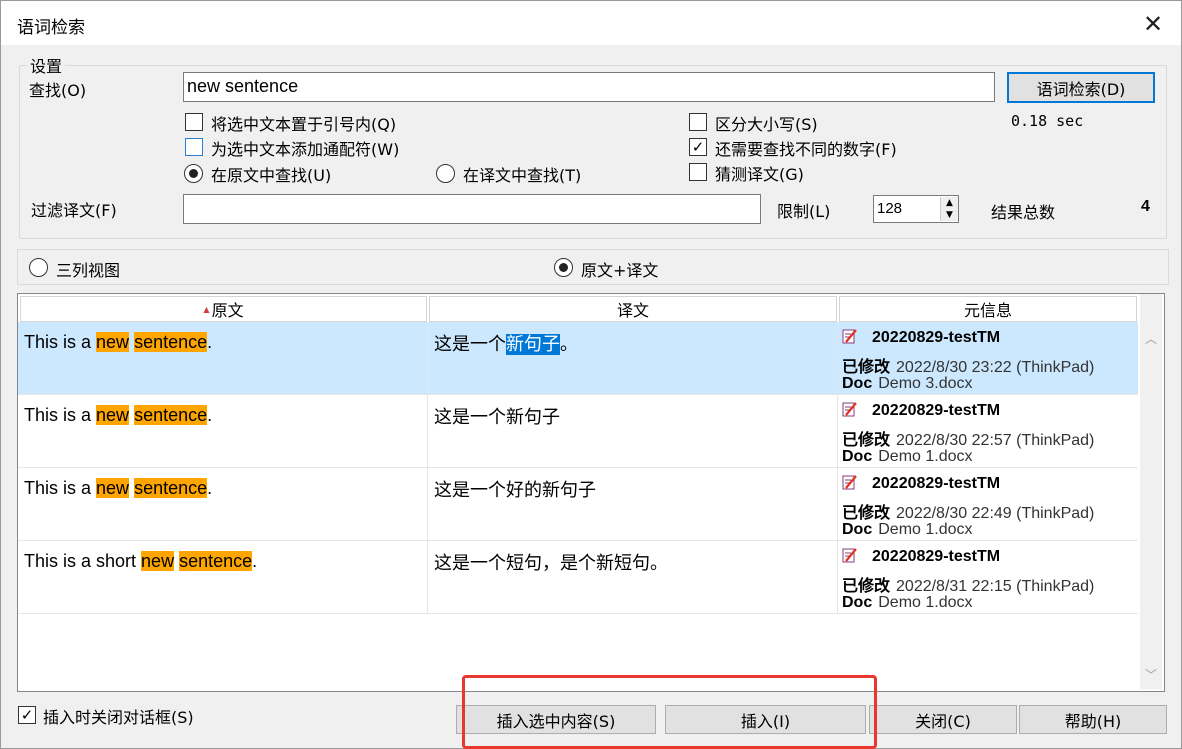 This screenshot has width=1182, height=749. I want to click on guess-checkbox, so click(698, 172).